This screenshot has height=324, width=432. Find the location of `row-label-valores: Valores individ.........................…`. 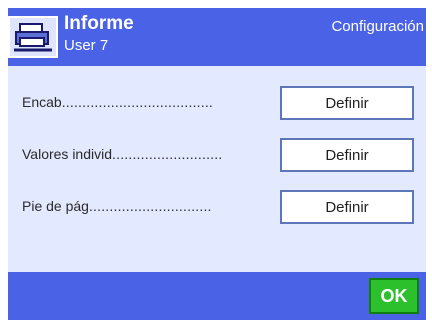

row-label-valores: Valores individ.........................… is located at coordinates (122, 154).